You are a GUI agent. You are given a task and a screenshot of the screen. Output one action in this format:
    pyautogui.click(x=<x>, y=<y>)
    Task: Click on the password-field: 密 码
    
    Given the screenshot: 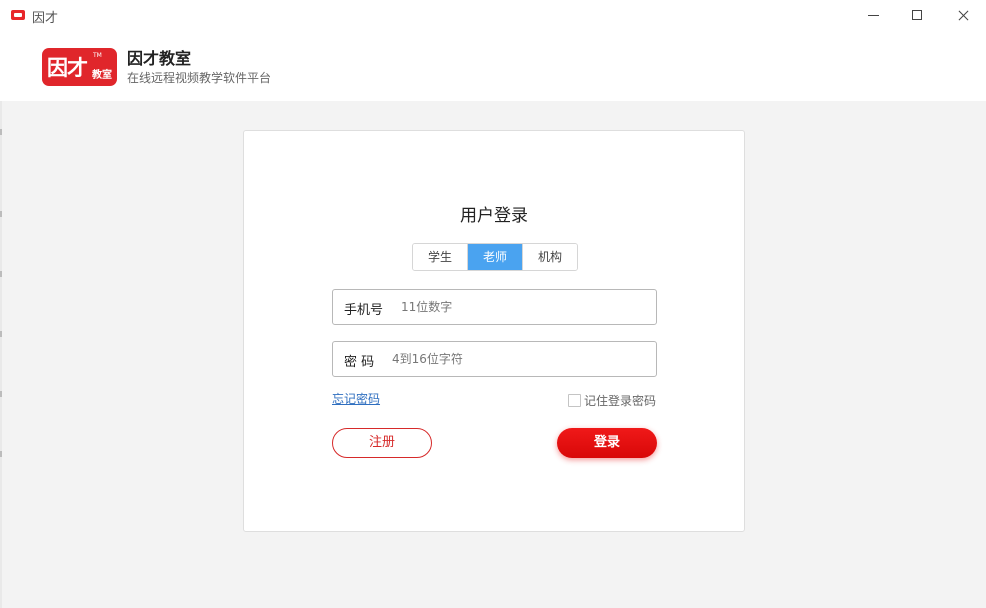 What is the action you would take?
    pyautogui.click(x=494, y=359)
    